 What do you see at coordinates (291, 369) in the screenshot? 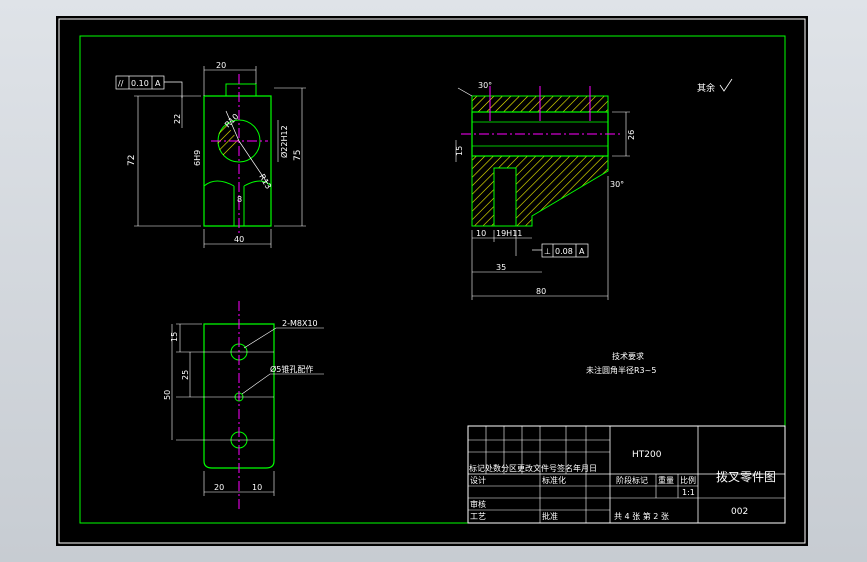
I see `pin-label: Ø5锥孔配作` at bounding box center [291, 369].